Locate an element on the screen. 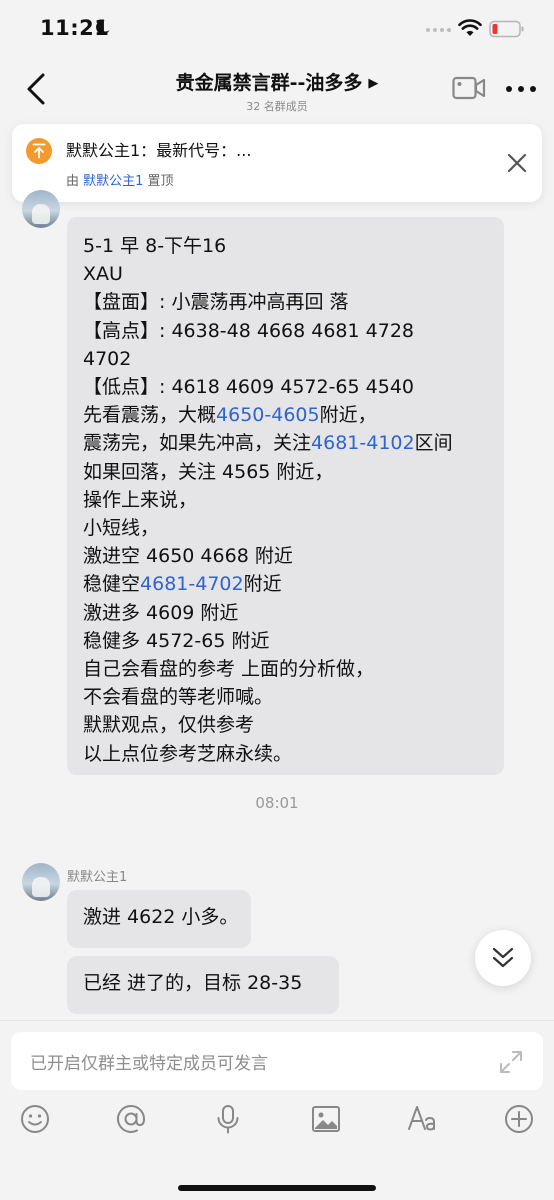 This screenshot has width=554, height=1200. message-line: 稳健多 4572-65 附近 is located at coordinates (285, 641).